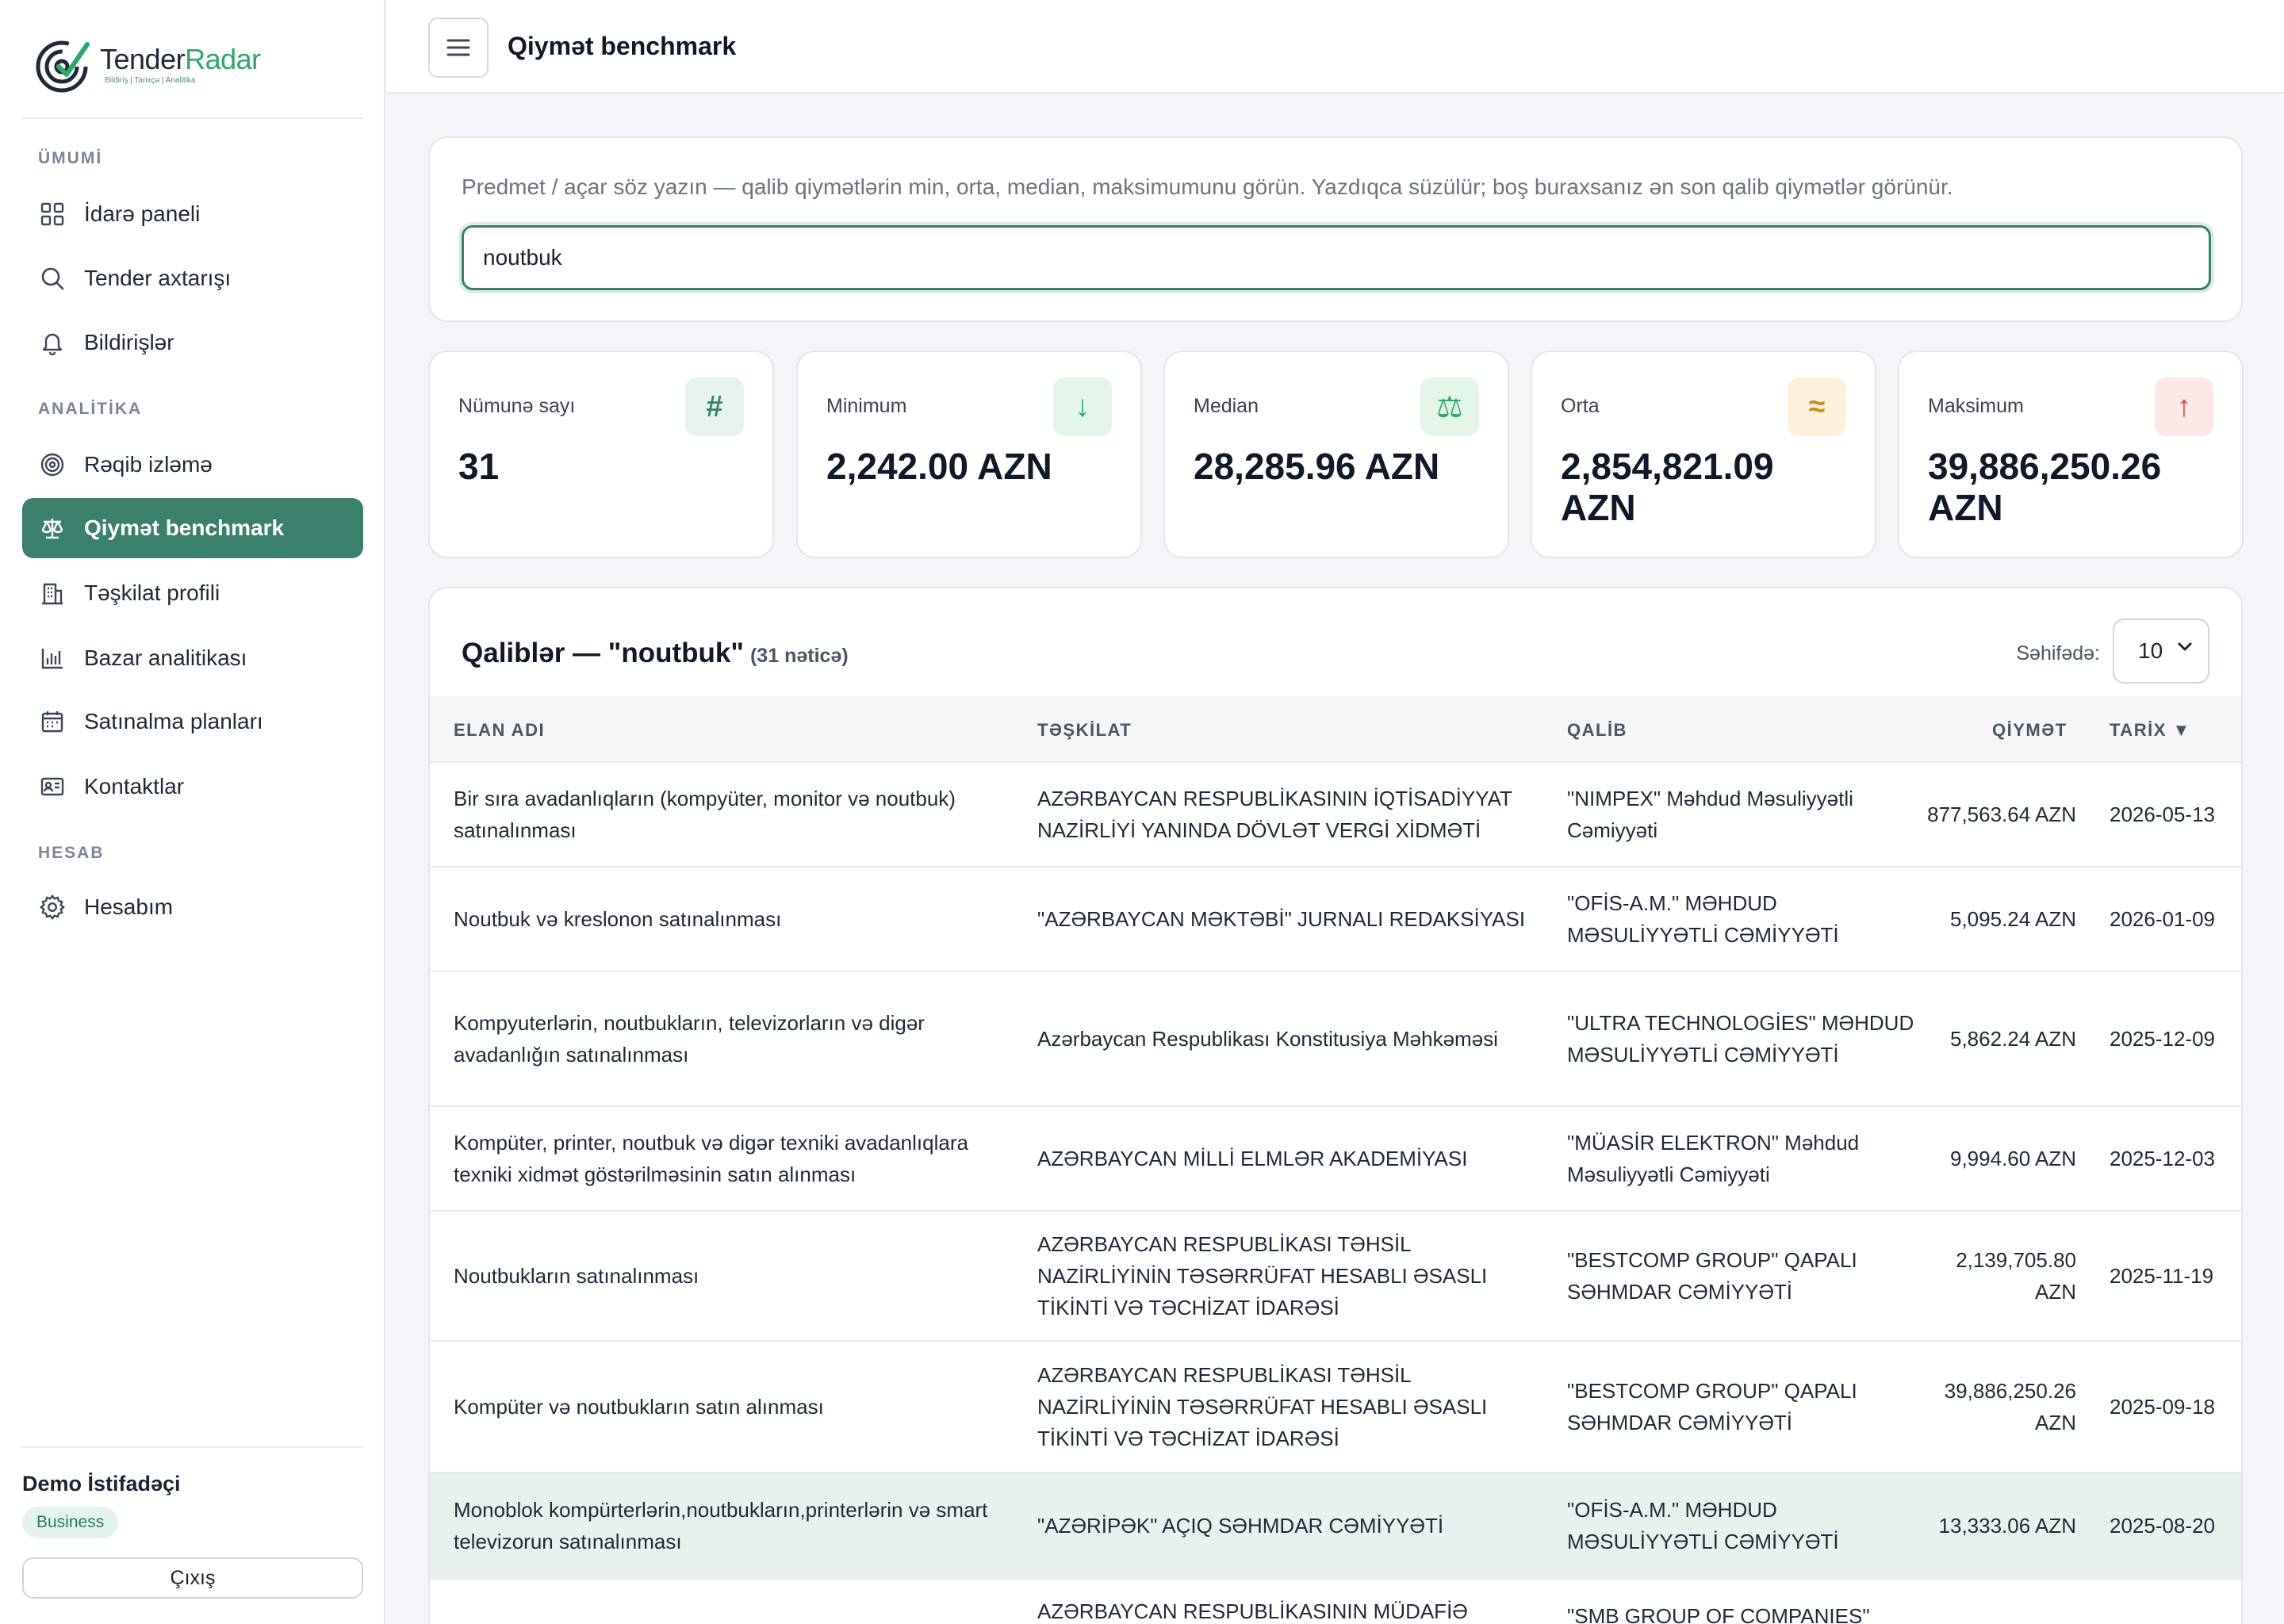 The width and height of the screenshot is (2284, 1624). Describe the element at coordinates (52, 214) in the screenshot. I see `grid-icon` at that location.